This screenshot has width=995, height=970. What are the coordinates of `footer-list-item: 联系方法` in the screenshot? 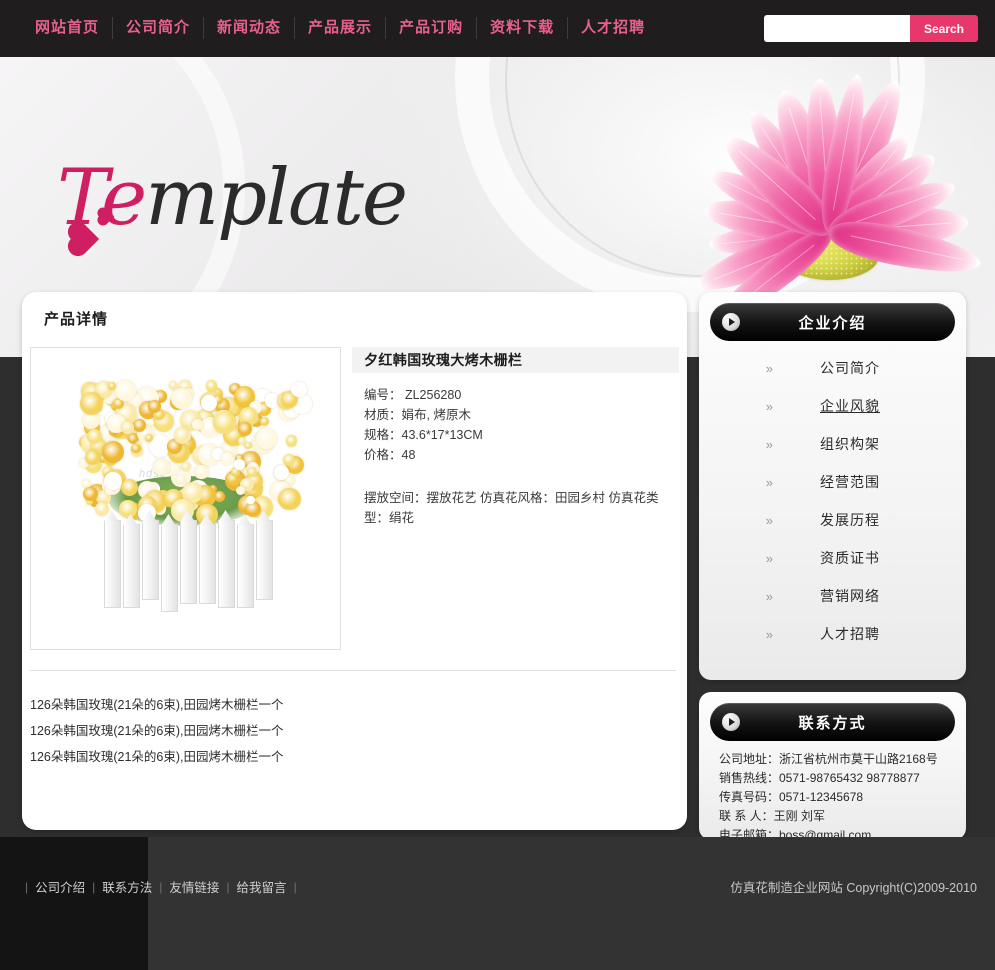 It's located at (127, 886).